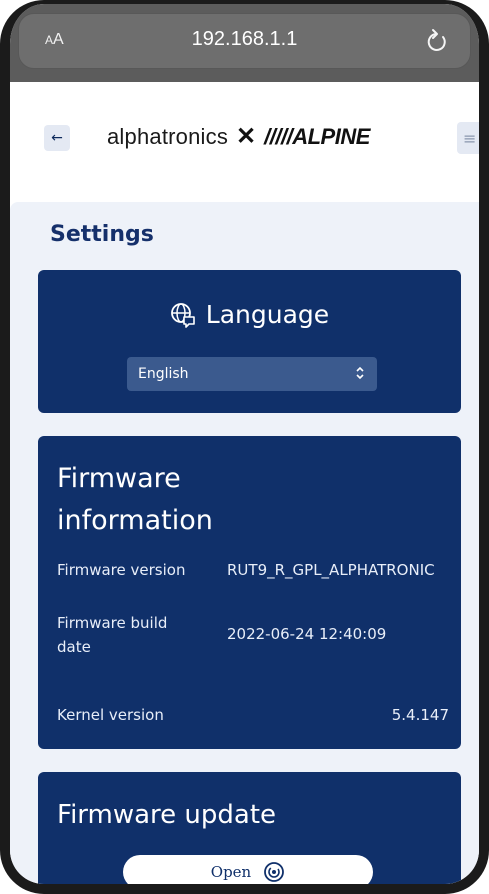  I want to click on firmware-build-date-row: Firmware build date 2022-06-24 12:40:09, so click(253, 636).